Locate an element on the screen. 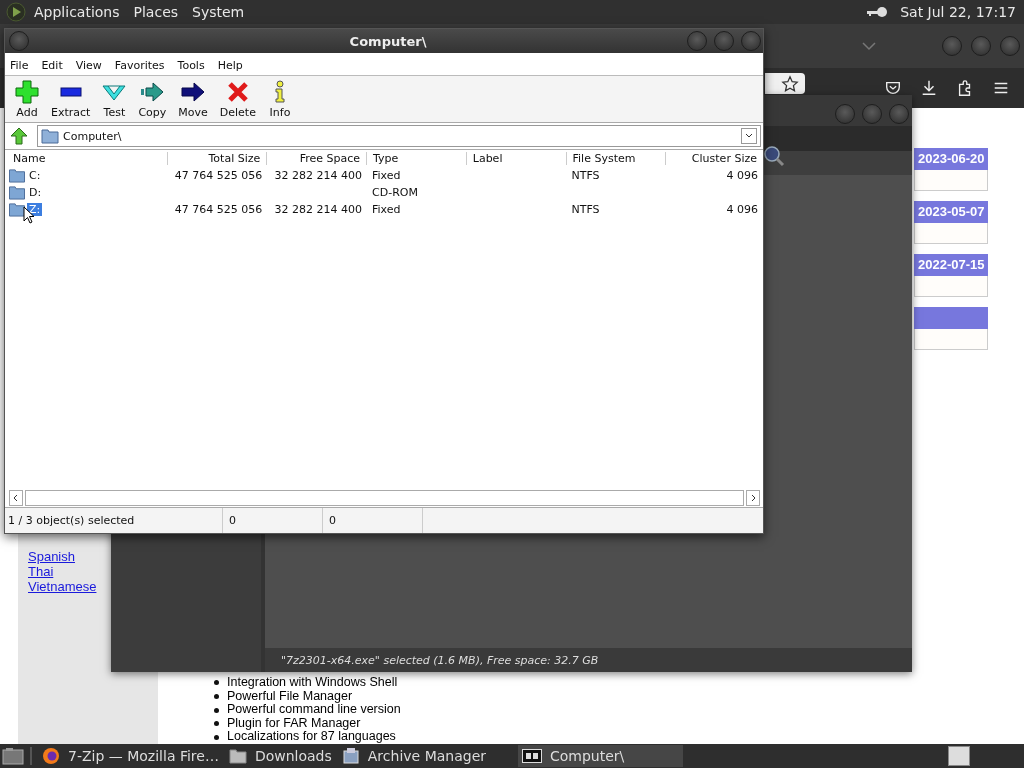  table-cell: CD-ROM is located at coordinates (395, 192).